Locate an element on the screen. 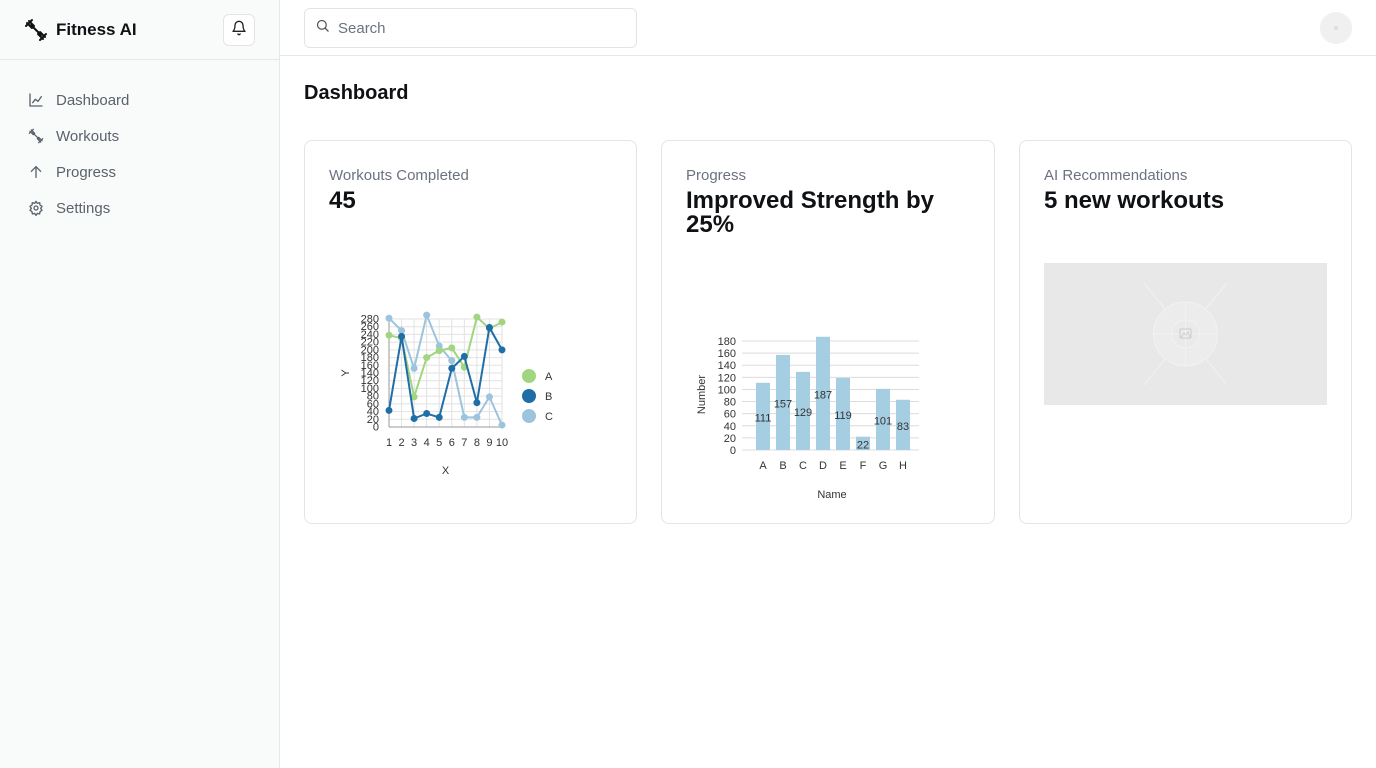  x-tick-label: 7 is located at coordinates (464, 443).